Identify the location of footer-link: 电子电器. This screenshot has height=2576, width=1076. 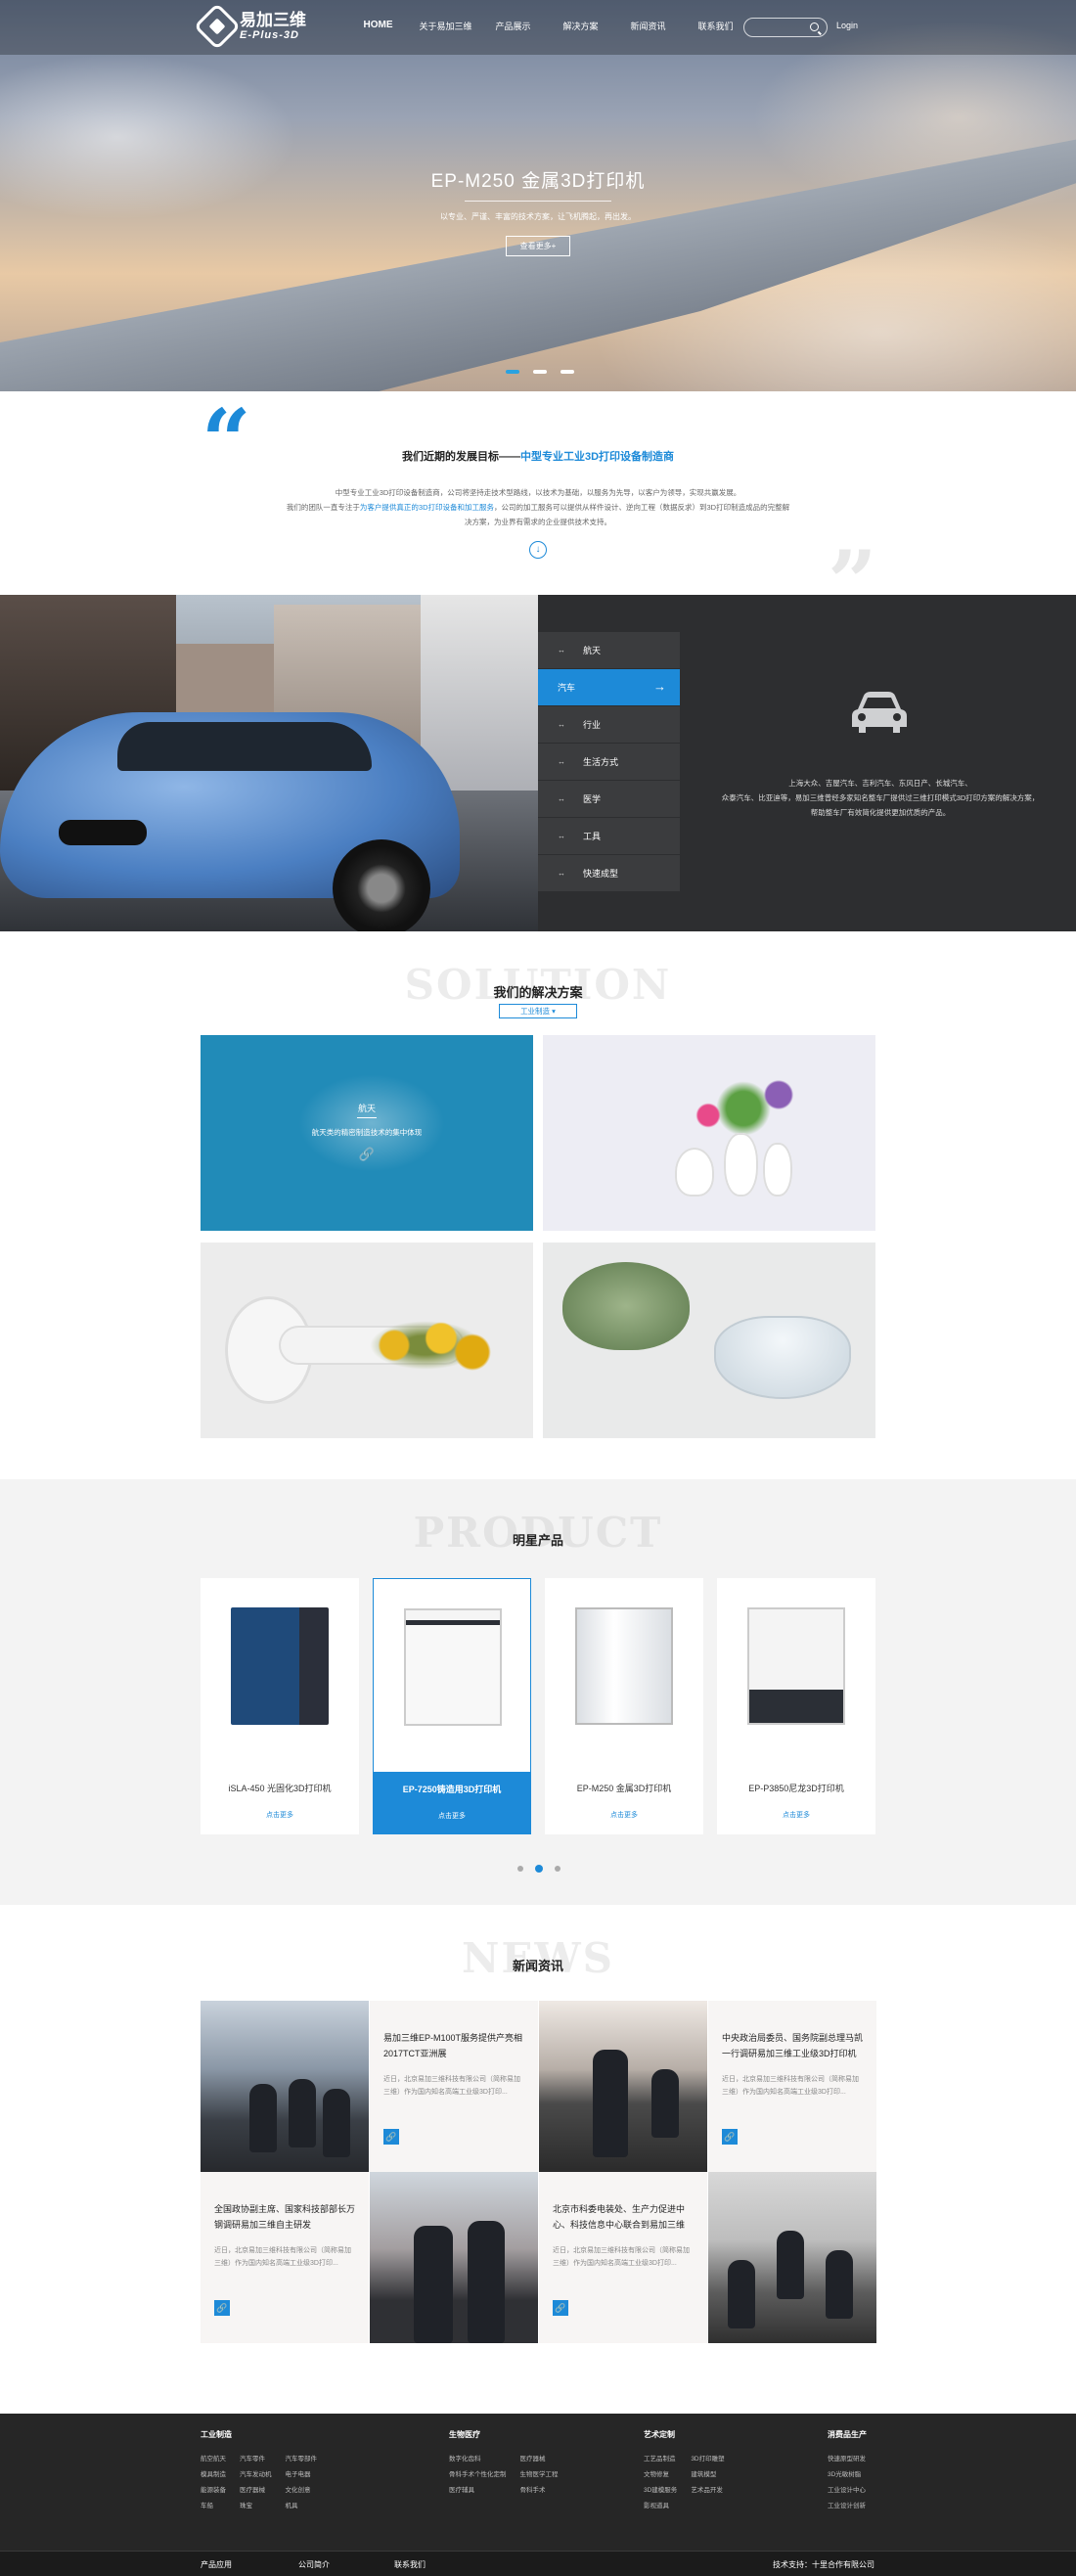
(302, 2475).